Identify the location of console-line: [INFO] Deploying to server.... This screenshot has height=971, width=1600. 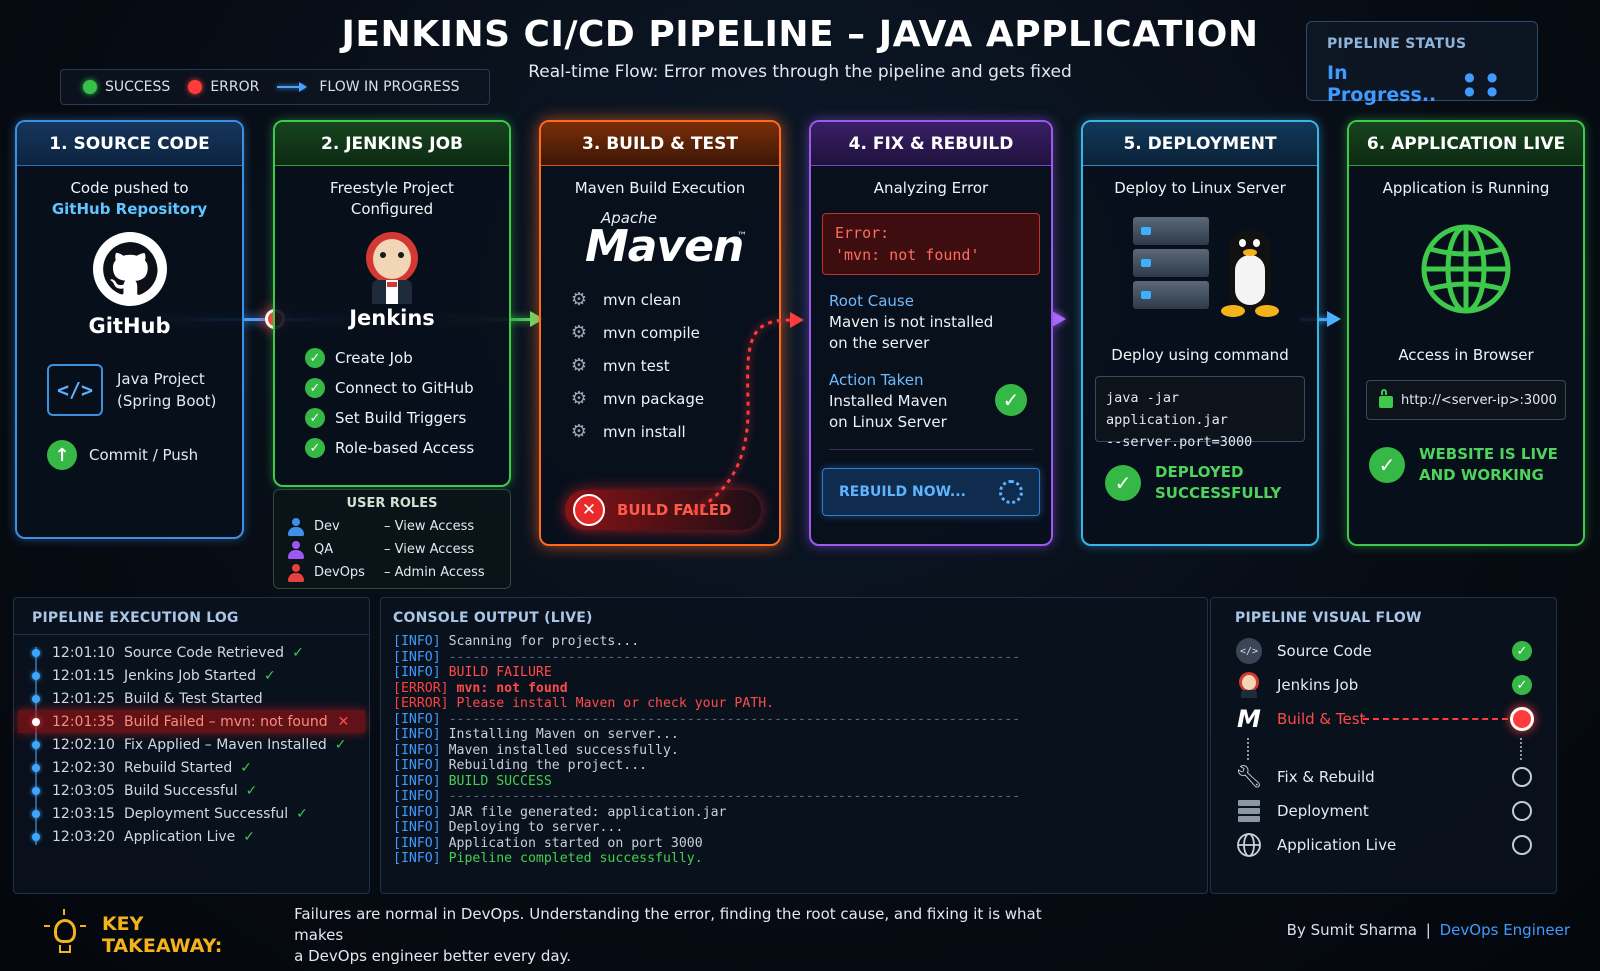
(508, 827).